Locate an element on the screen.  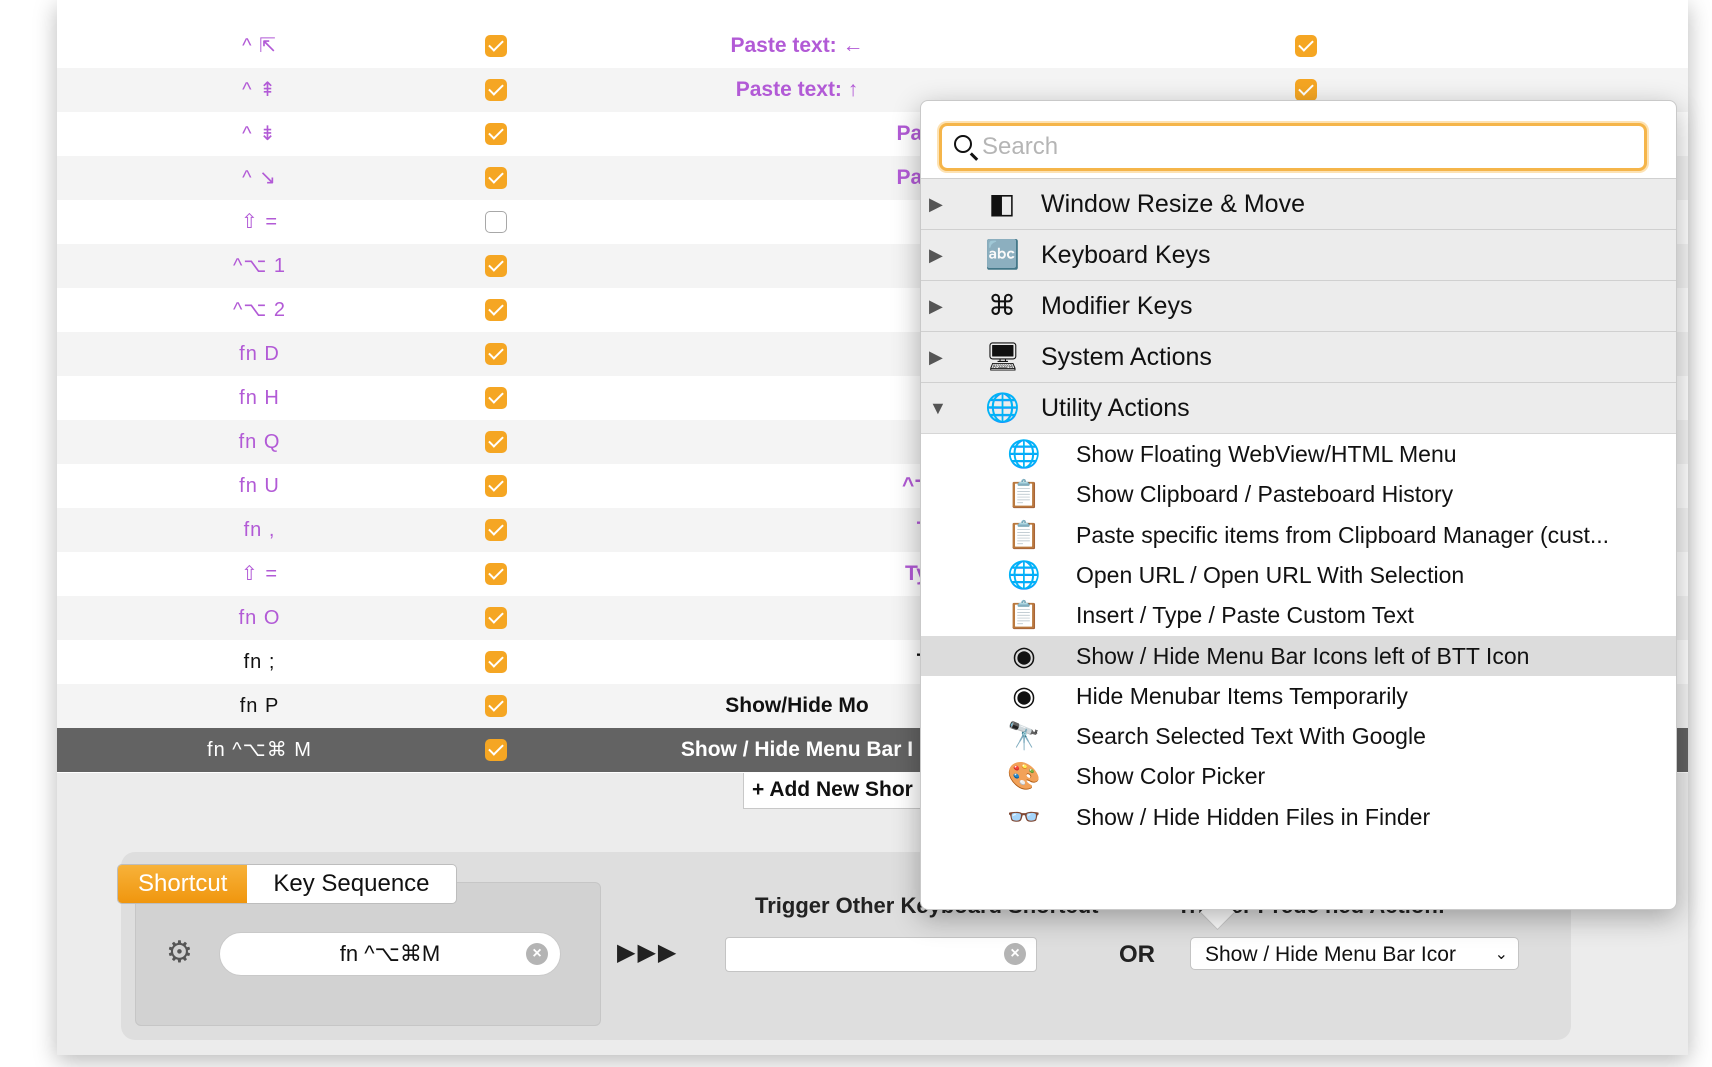
action-item-label: Show Color Picker is located at coordinates (1171, 776).